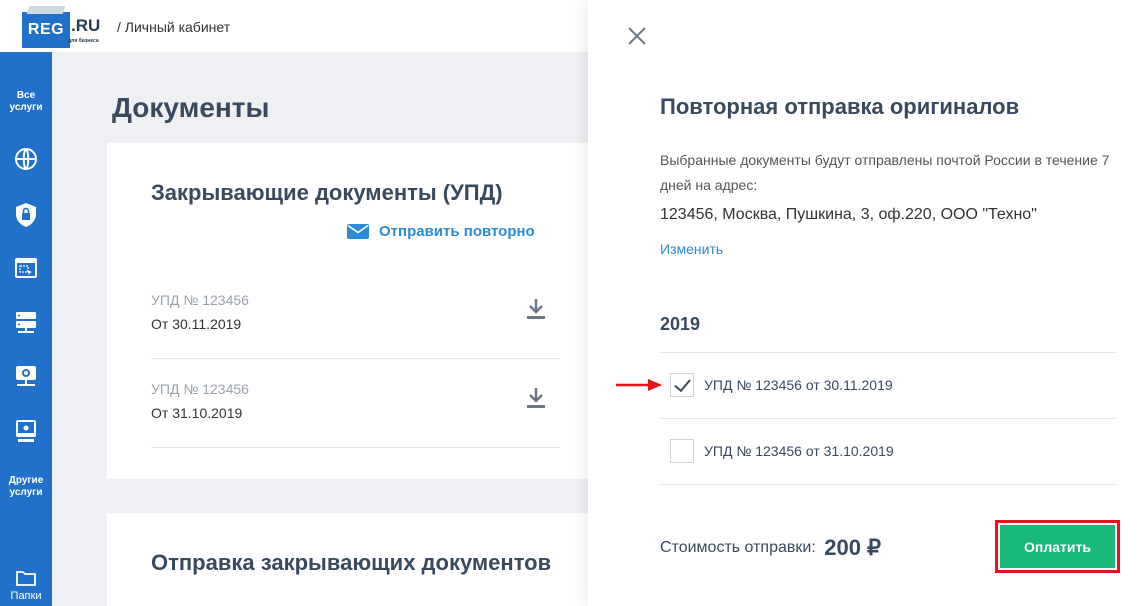 The width and height of the screenshot is (1142, 606). I want to click on document-checkbox-label: УПД № 123456 от 31.10.2019, so click(799, 451).